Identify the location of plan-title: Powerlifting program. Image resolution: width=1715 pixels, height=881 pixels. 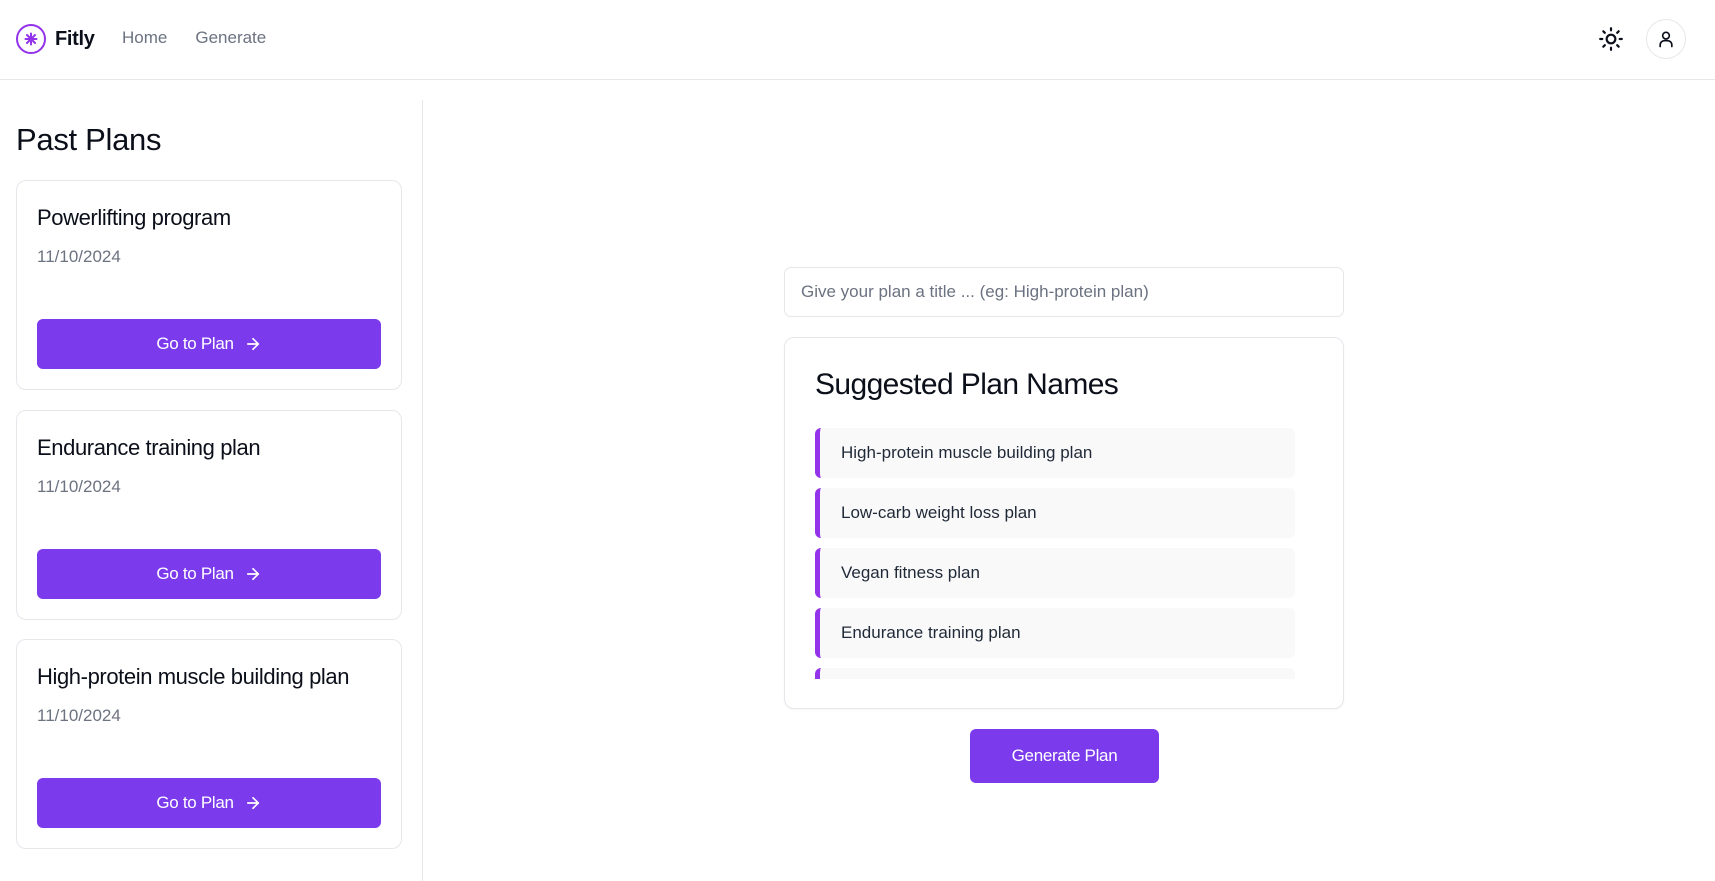
(134, 217).